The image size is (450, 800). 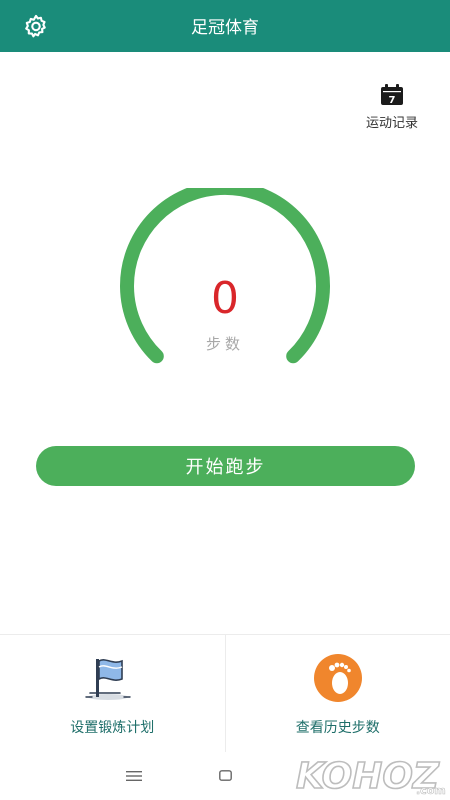 What do you see at coordinates (392, 100) in the screenshot?
I see `calendar-day: 7` at bounding box center [392, 100].